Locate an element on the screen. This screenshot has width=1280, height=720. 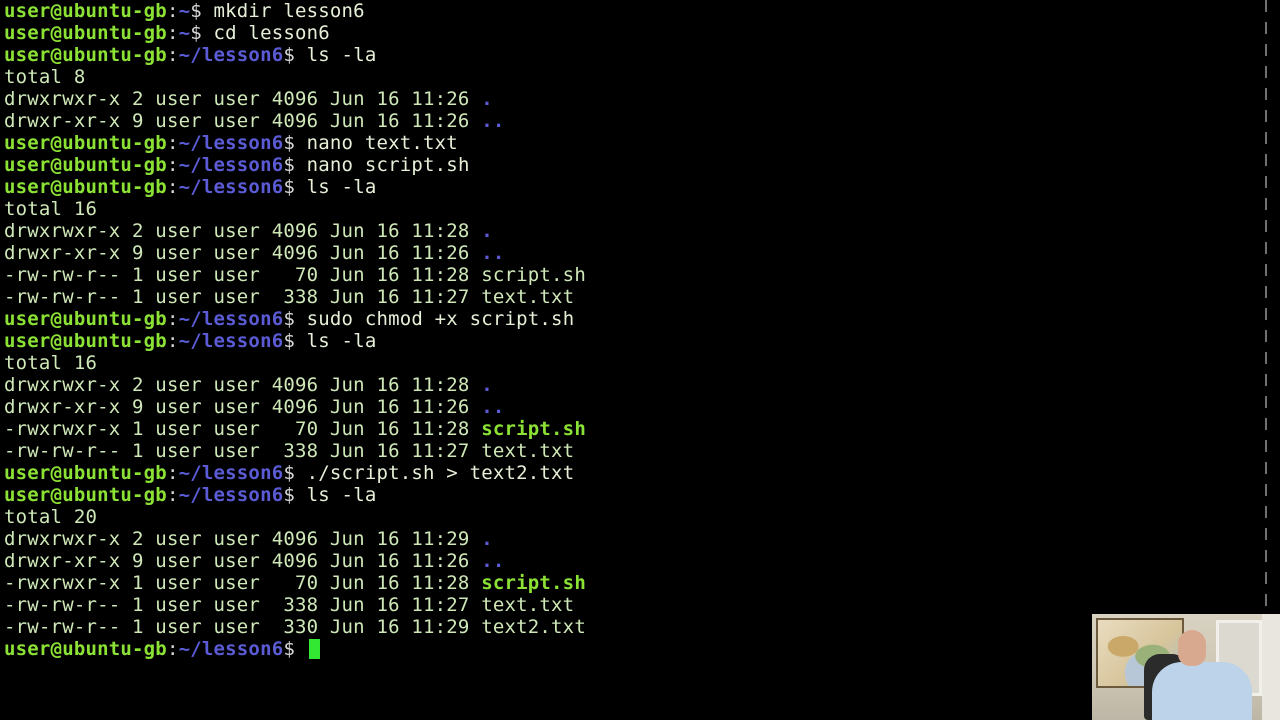
prompt-path: ~ is located at coordinates (184, 33).